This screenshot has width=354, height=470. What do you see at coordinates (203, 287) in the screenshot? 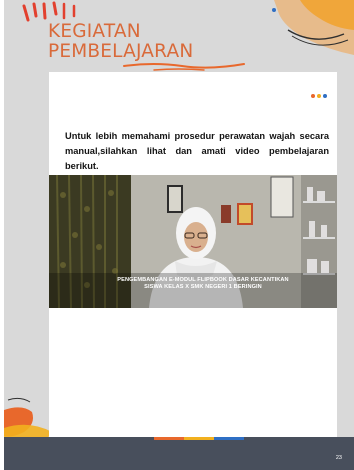
I see `video-caption-line-2: SISWA KELAS X SMK NEGERI 1 BERINGIN` at bounding box center [203, 287].